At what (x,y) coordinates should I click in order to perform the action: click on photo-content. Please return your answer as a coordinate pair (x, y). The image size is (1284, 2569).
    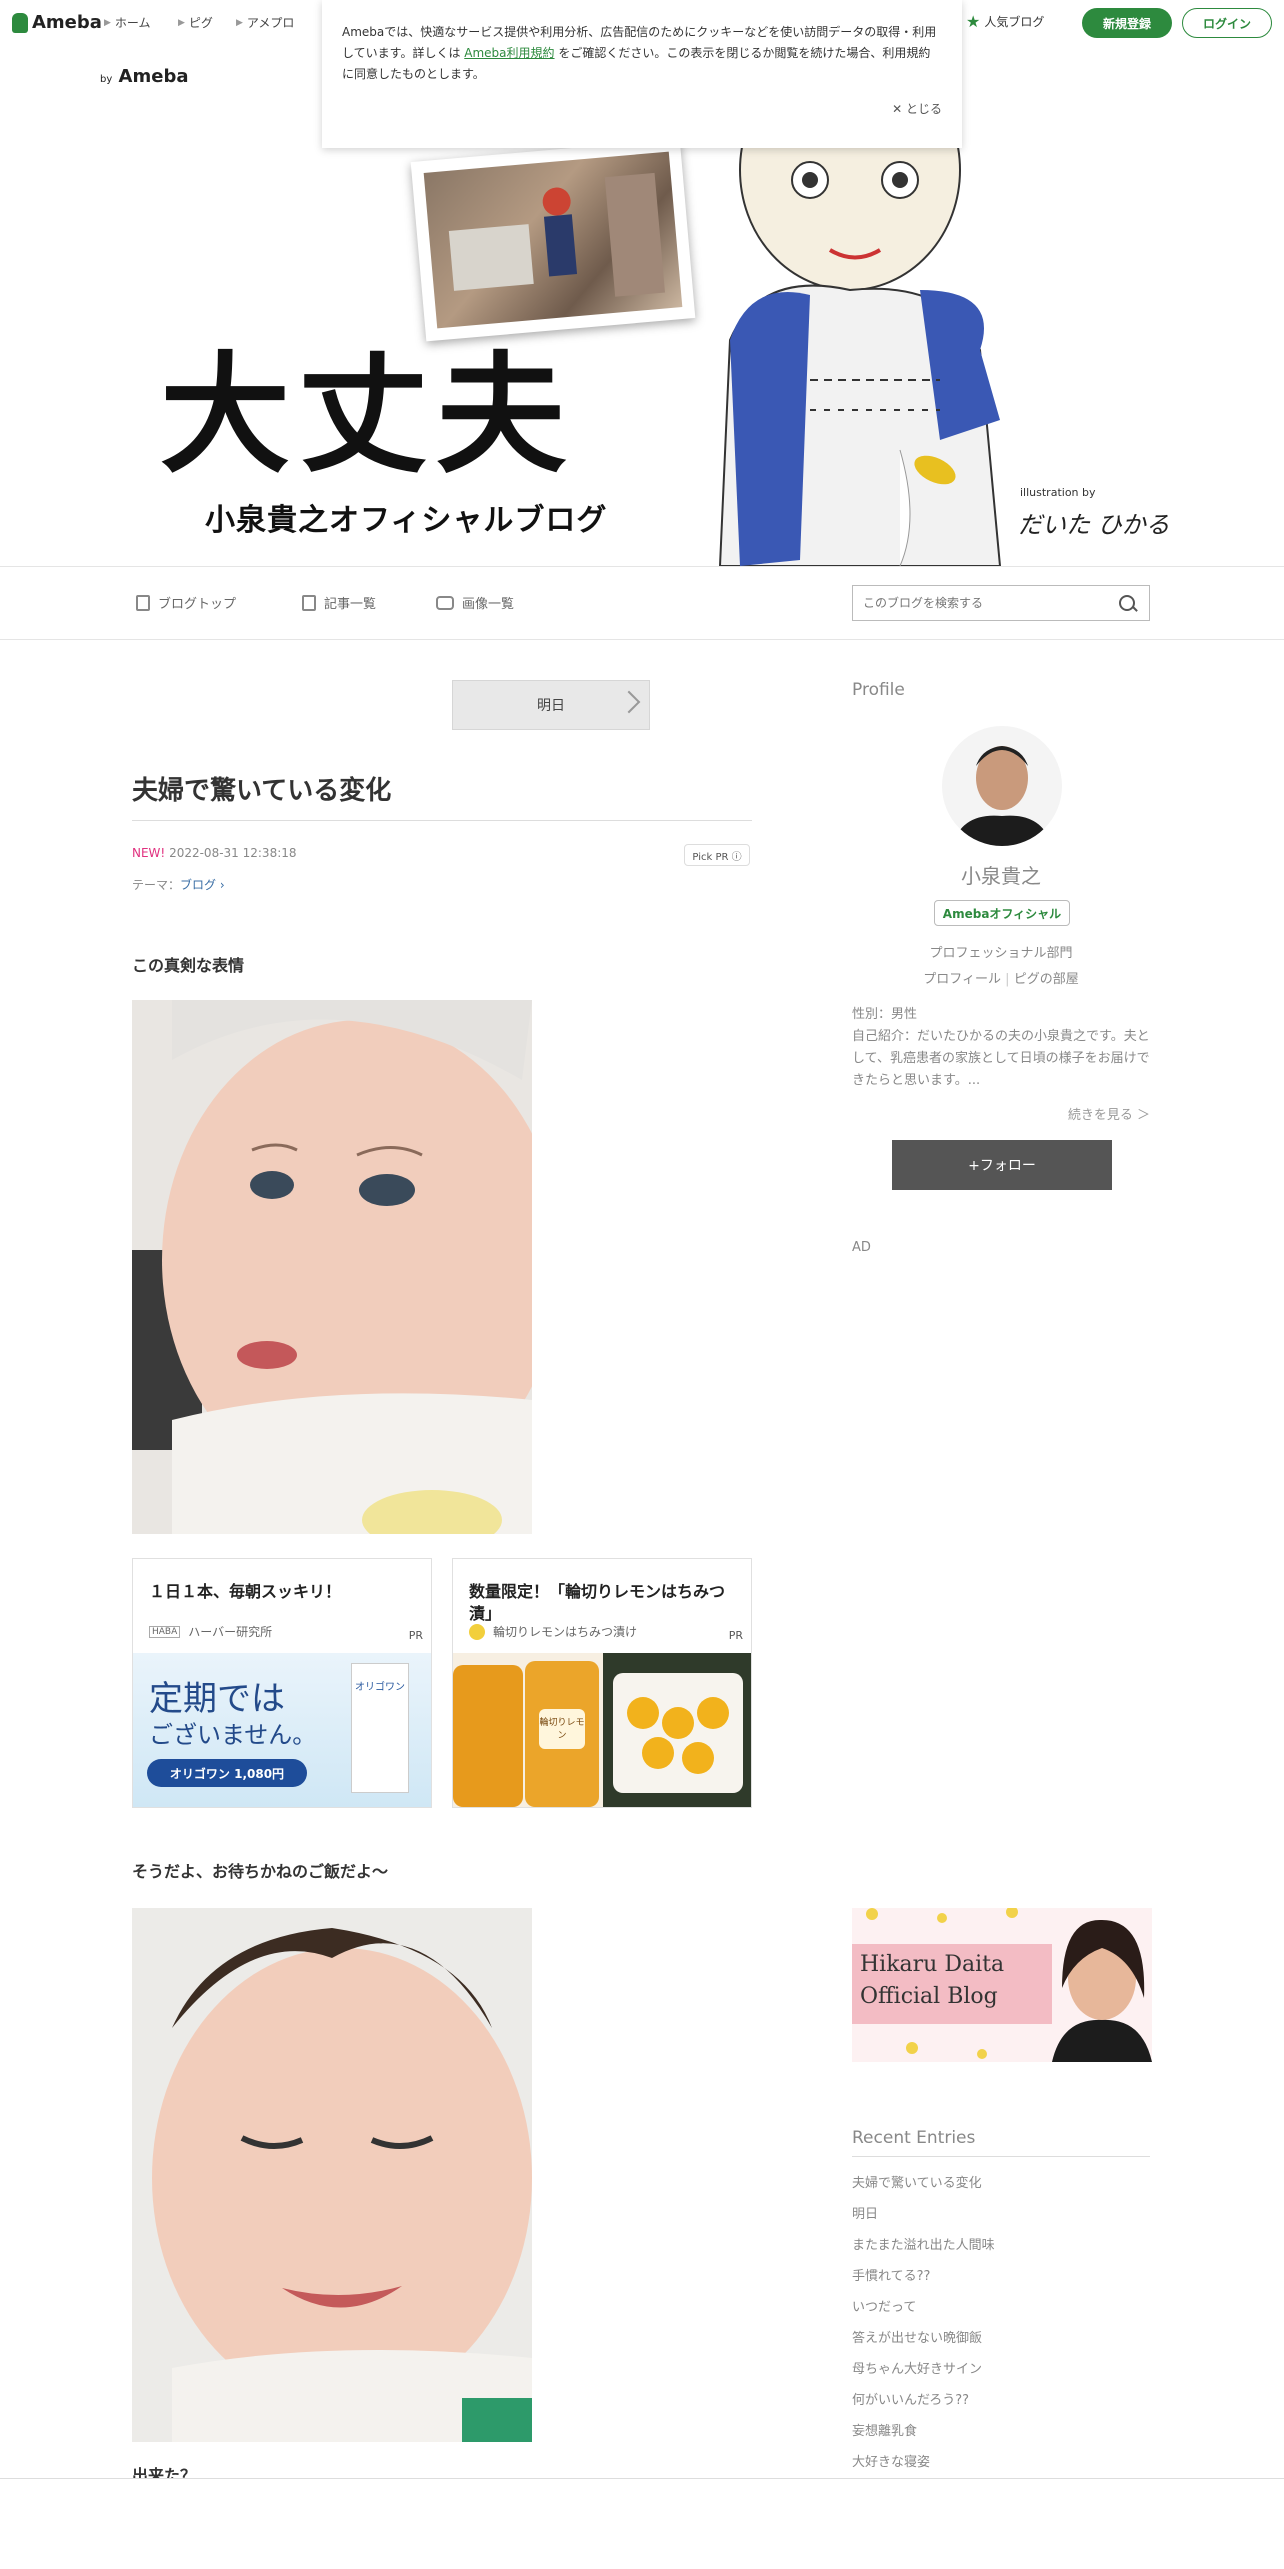
    Looking at the image, I should click on (553, 240).